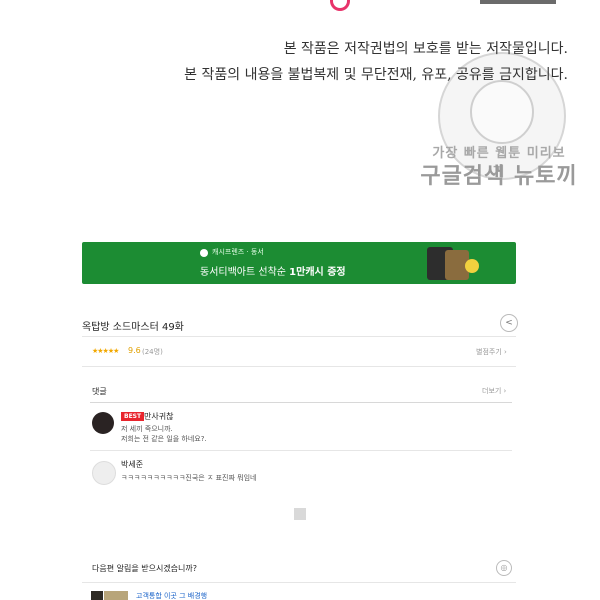  What do you see at coordinates (134, 350) in the screenshot?
I see `rating-value: 9.6` at bounding box center [134, 350].